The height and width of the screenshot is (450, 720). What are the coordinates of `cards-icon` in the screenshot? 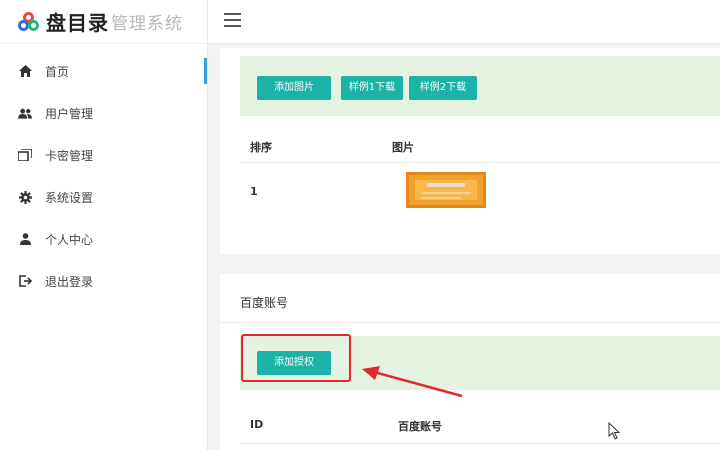 It's located at (25, 155).